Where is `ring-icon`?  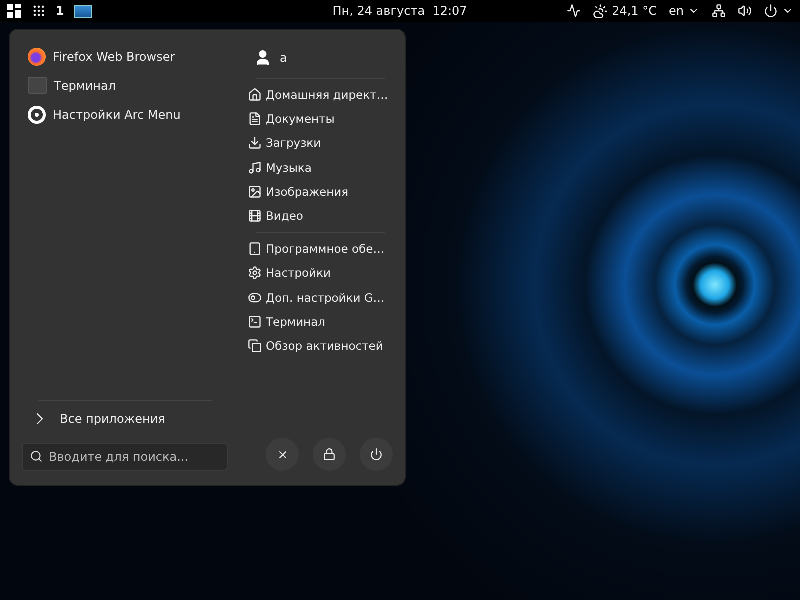
ring-icon is located at coordinates (37, 115).